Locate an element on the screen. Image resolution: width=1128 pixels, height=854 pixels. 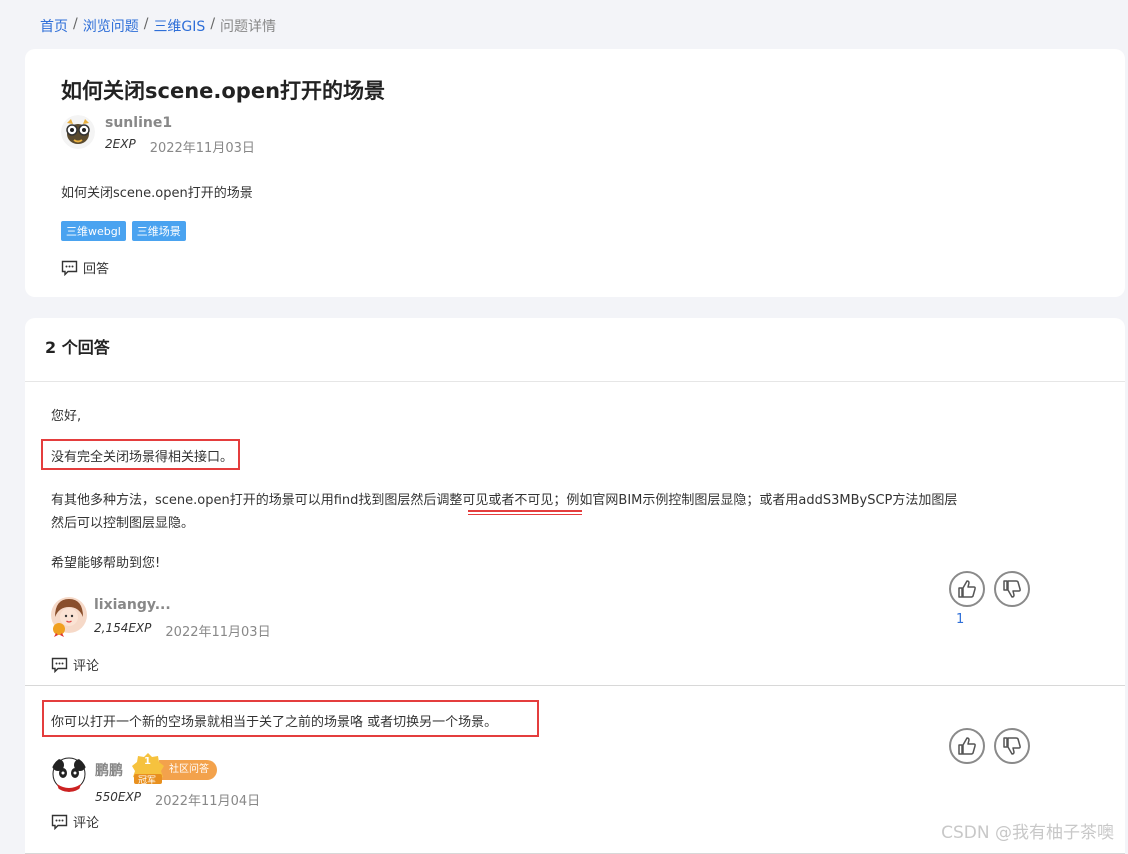
answer-button: 回答 is located at coordinates (85, 267).